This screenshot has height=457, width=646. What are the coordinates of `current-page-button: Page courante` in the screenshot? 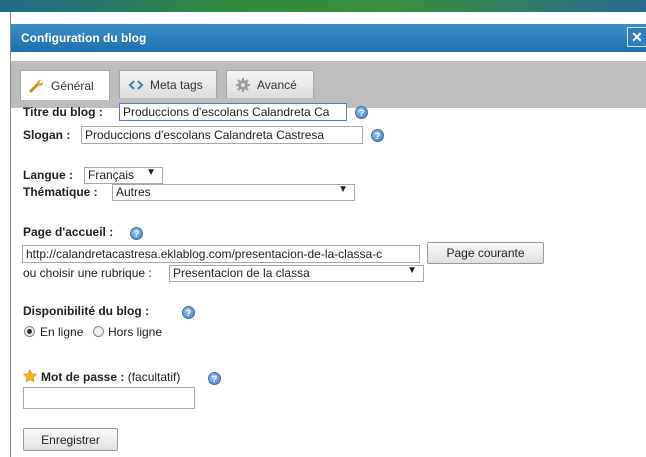 It's located at (485, 253).